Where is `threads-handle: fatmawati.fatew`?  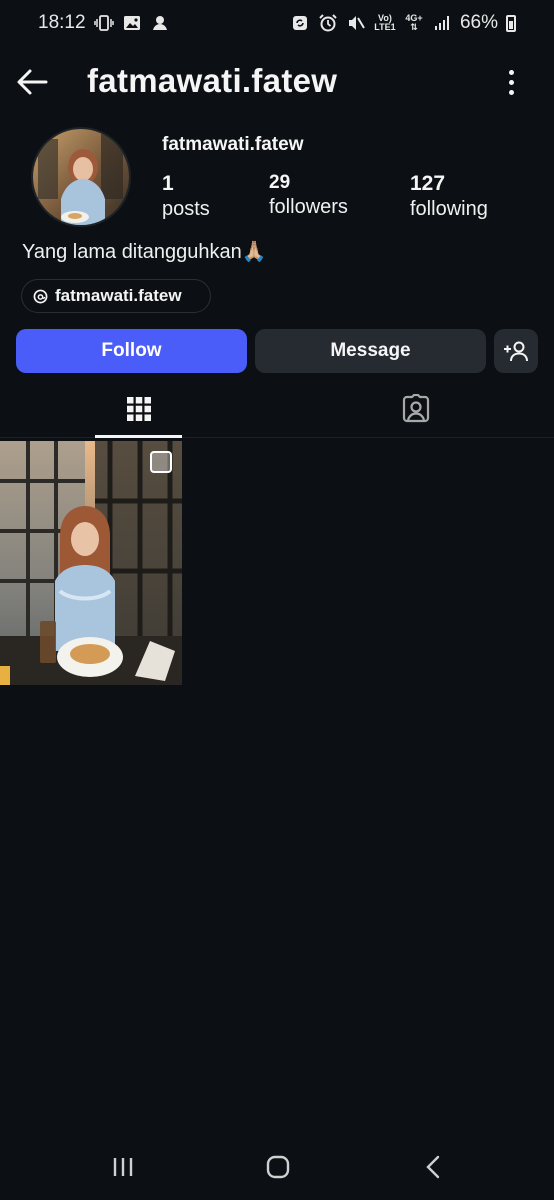
threads-handle: fatmawati.fatew is located at coordinates (118, 295).